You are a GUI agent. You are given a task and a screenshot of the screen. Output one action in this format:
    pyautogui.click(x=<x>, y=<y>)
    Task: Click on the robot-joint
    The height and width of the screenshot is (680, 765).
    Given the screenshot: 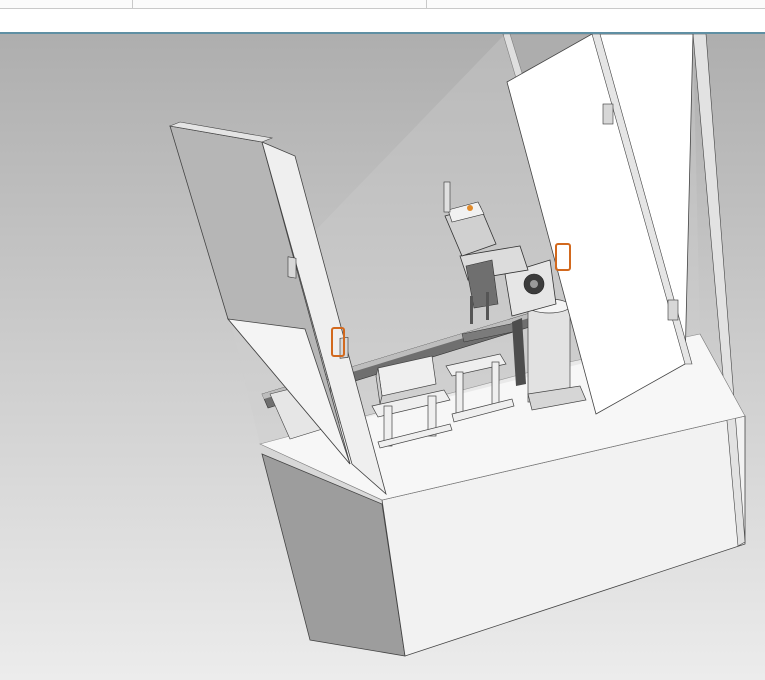 What is the action you would take?
    pyautogui.click(x=534, y=284)
    